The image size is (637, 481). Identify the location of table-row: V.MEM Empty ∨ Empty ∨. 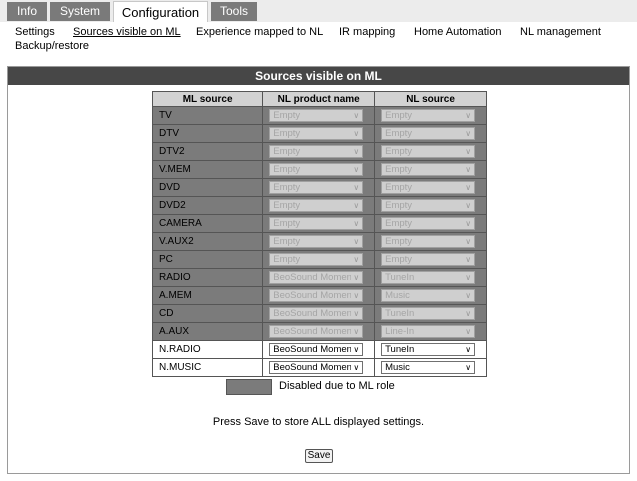
(319, 169).